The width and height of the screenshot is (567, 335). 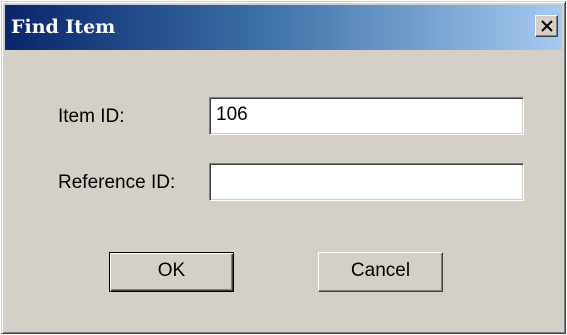 I want to click on title-bar: Find Item, so click(x=283, y=27).